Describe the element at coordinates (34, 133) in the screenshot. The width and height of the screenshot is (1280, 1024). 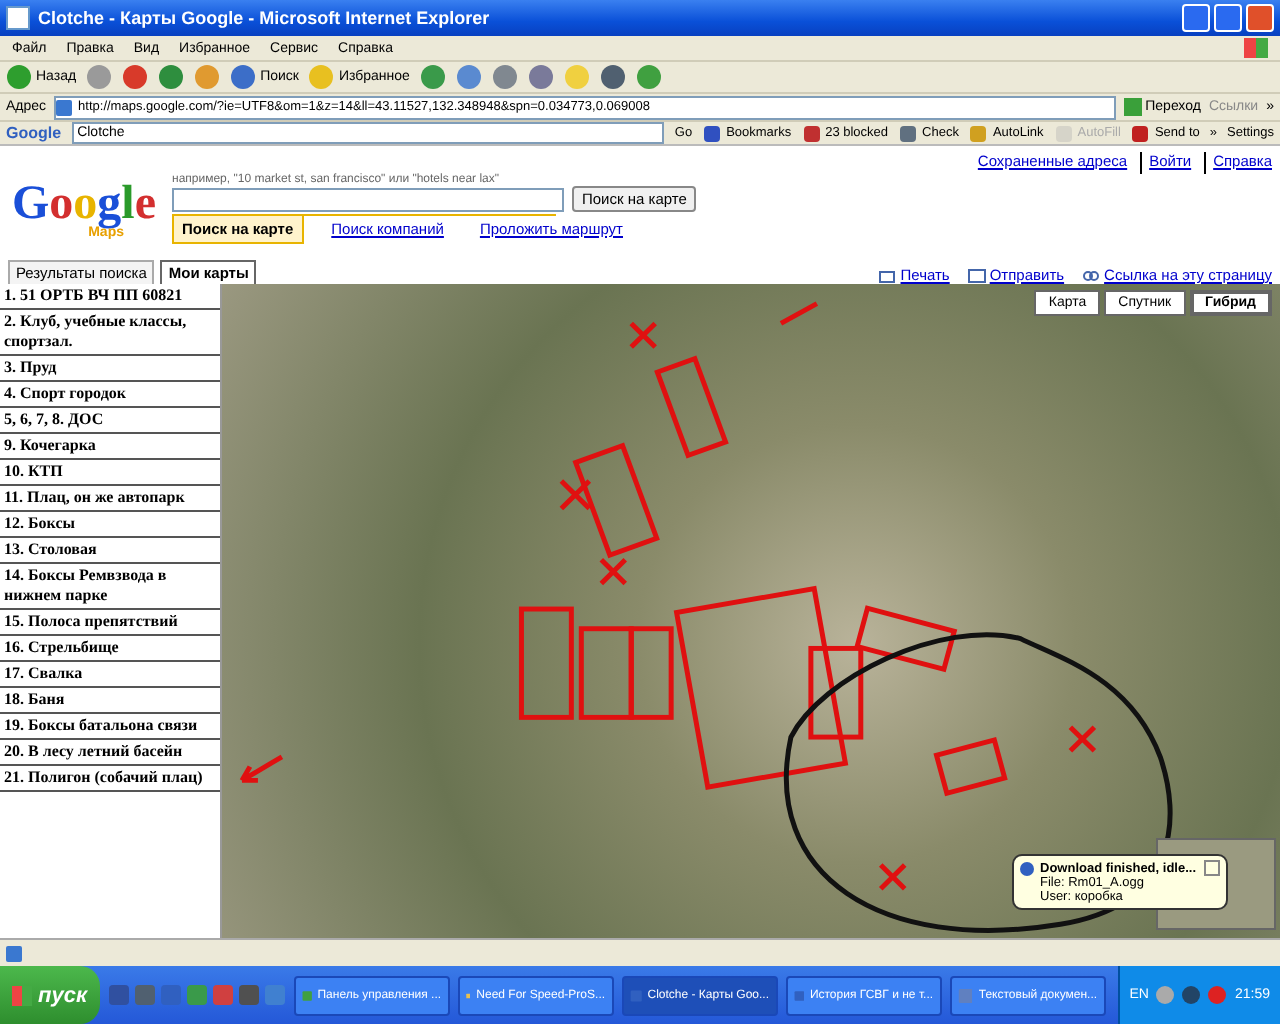
I see `google-toolbar-logo: Google` at that location.